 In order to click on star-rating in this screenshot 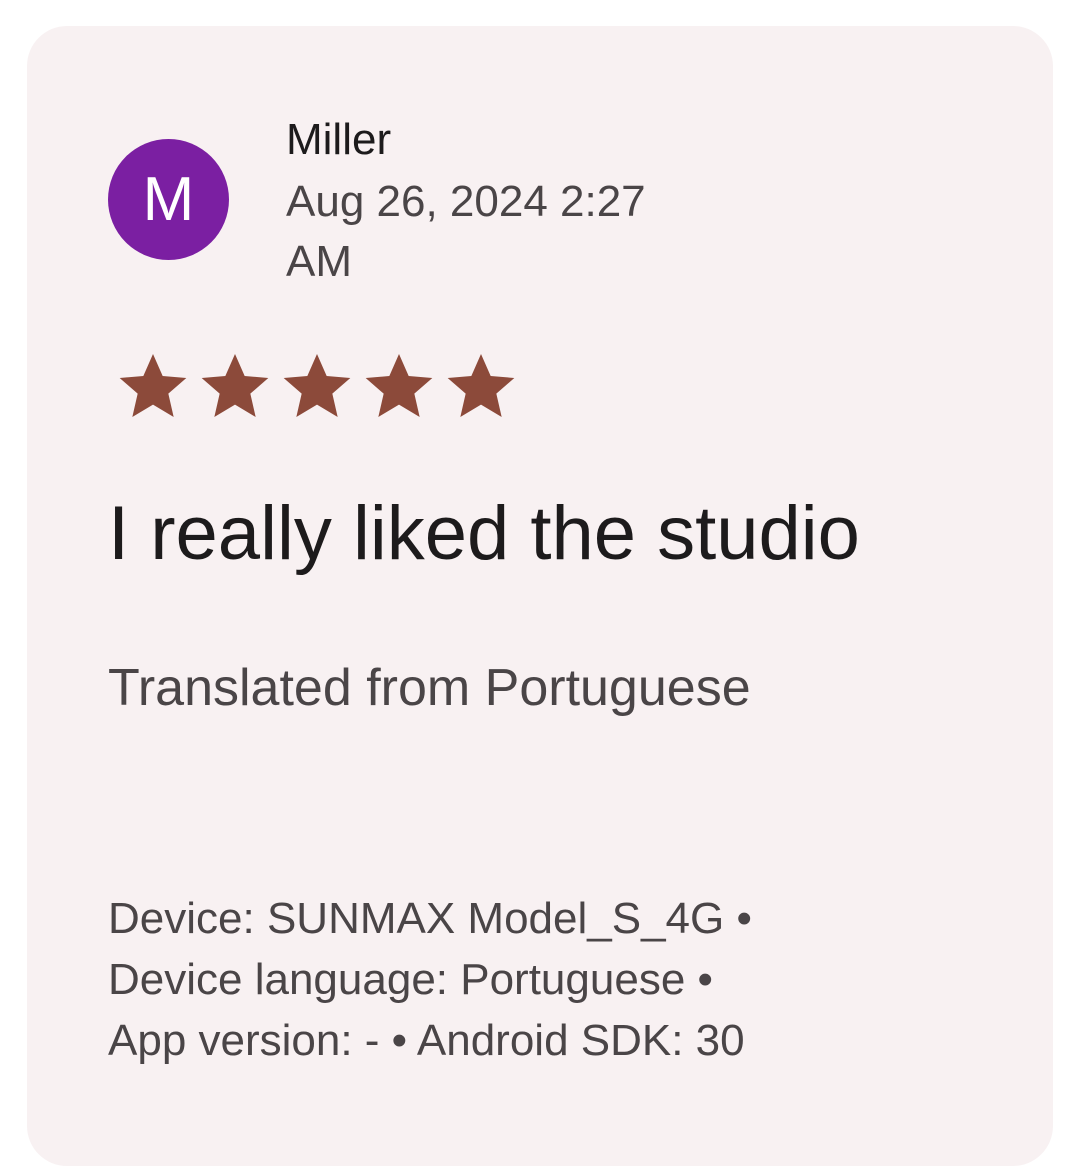, I will do `click(317, 388)`.